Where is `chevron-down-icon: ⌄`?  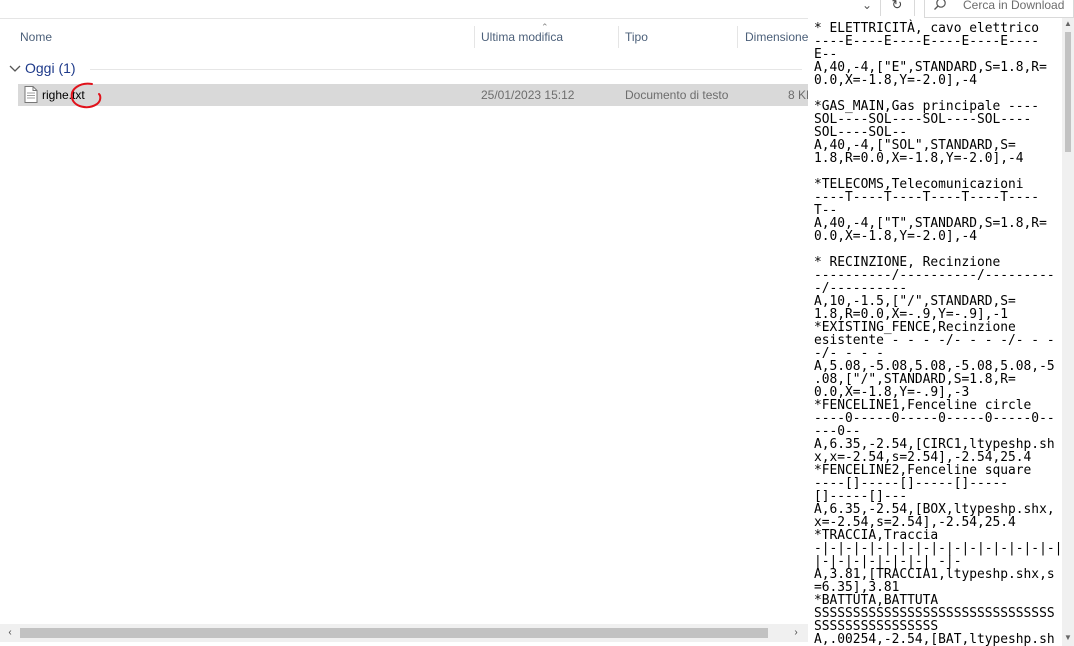 chevron-down-icon: ⌄ is located at coordinates (867, 7).